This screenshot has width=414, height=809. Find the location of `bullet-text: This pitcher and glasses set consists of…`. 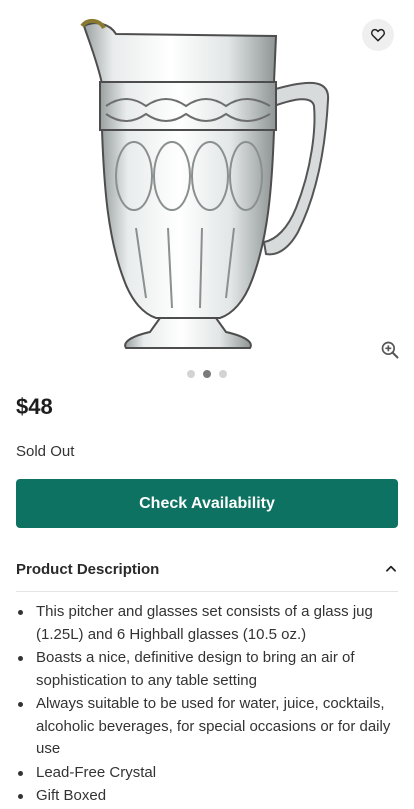

bullet-text: This pitcher and glasses set consists of… is located at coordinates (204, 623).